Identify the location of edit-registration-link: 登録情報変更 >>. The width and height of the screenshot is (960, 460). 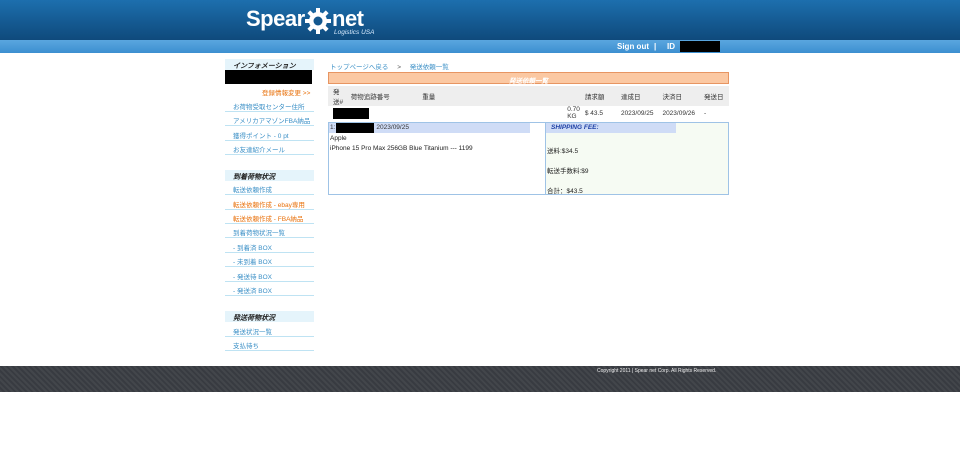
(286, 92).